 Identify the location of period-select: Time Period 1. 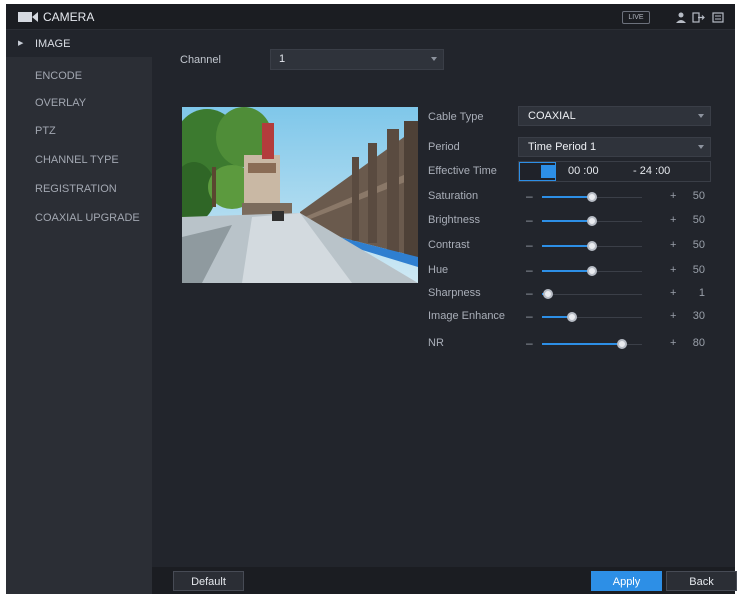
(614, 147).